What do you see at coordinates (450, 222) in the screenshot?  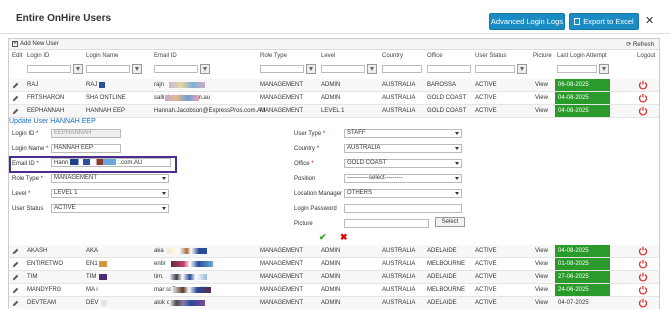 I see `select-picture-button: Select` at bounding box center [450, 222].